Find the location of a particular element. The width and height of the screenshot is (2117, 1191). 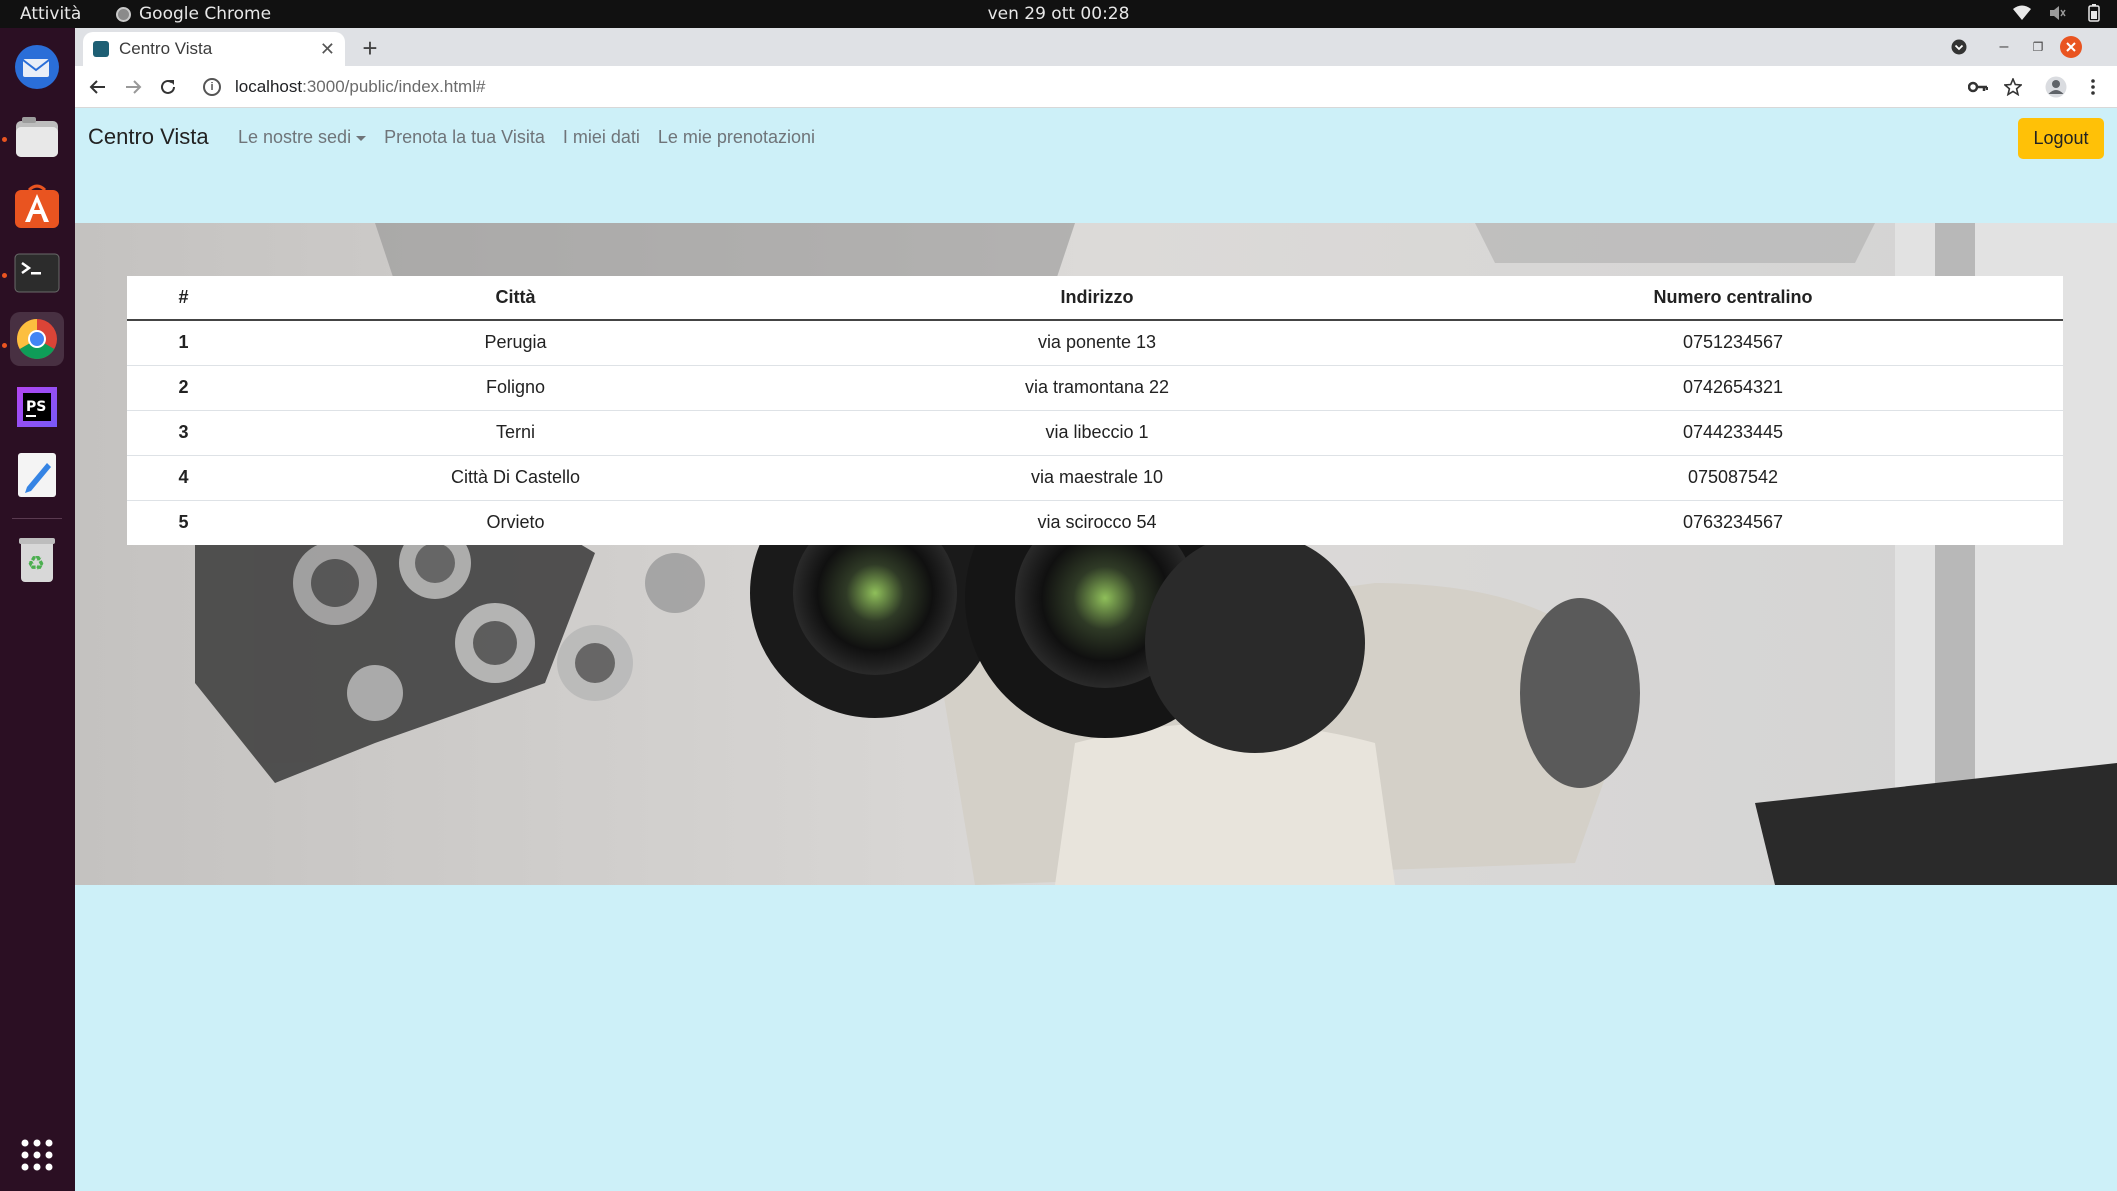

header-numero-centralino: Numero centralino is located at coordinates (1733, 298).